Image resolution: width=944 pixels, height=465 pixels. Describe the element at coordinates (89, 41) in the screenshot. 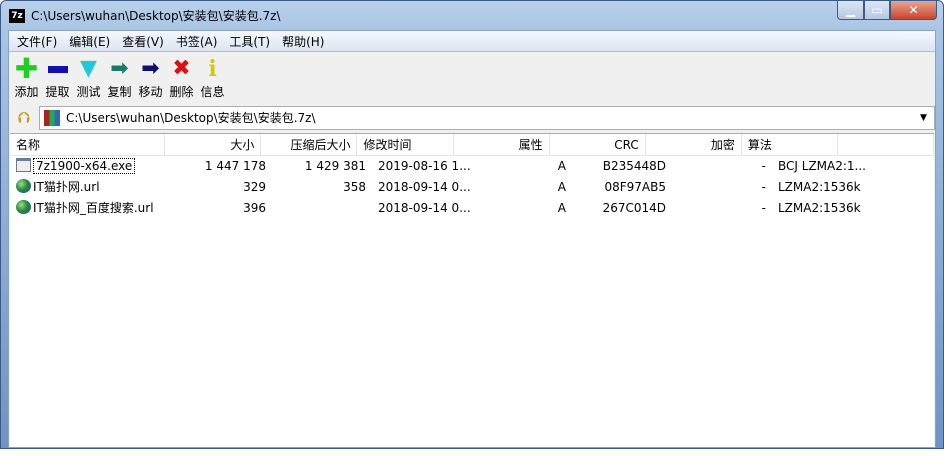

I see `menu-edit: 编辑(E)` at that location.